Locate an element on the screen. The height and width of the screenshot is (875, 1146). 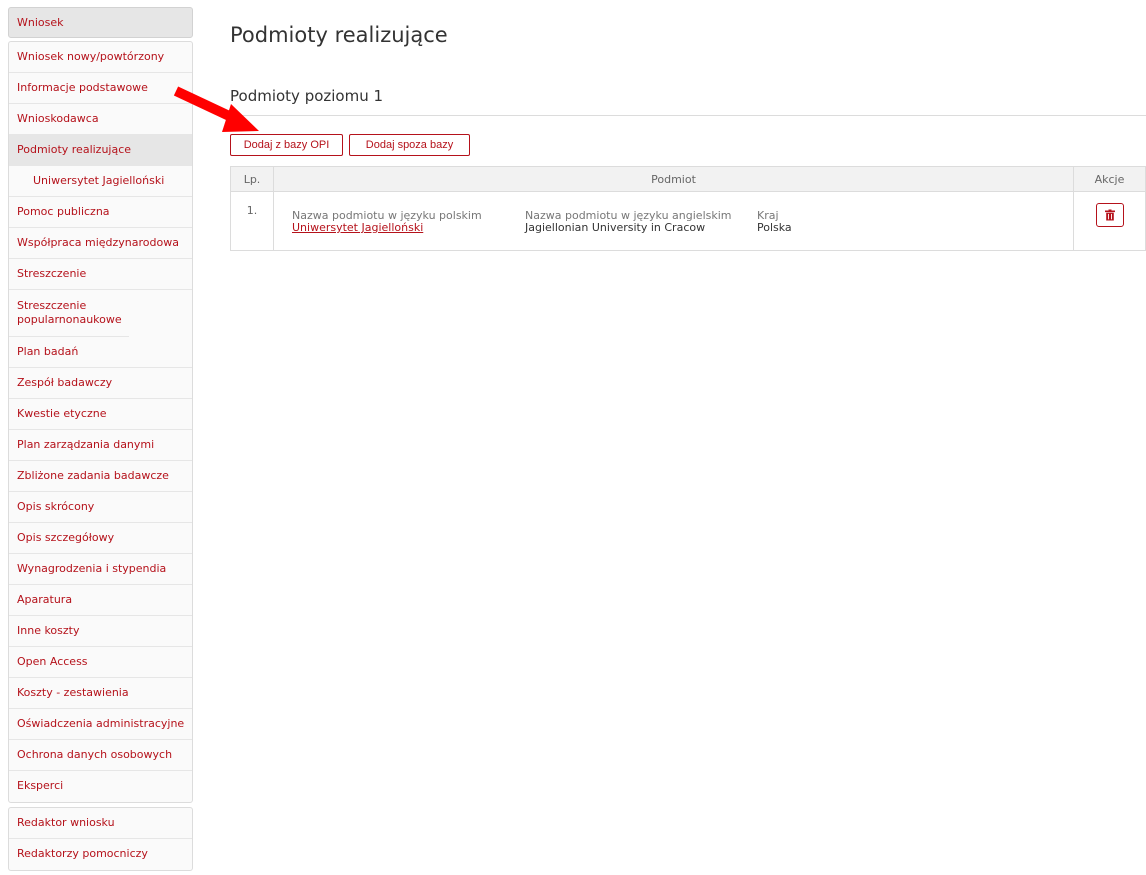
sidebar-item-wspolpraca-miedzynarodowa: Współpraca międzynarodowa is located at coordinates (100, 243).